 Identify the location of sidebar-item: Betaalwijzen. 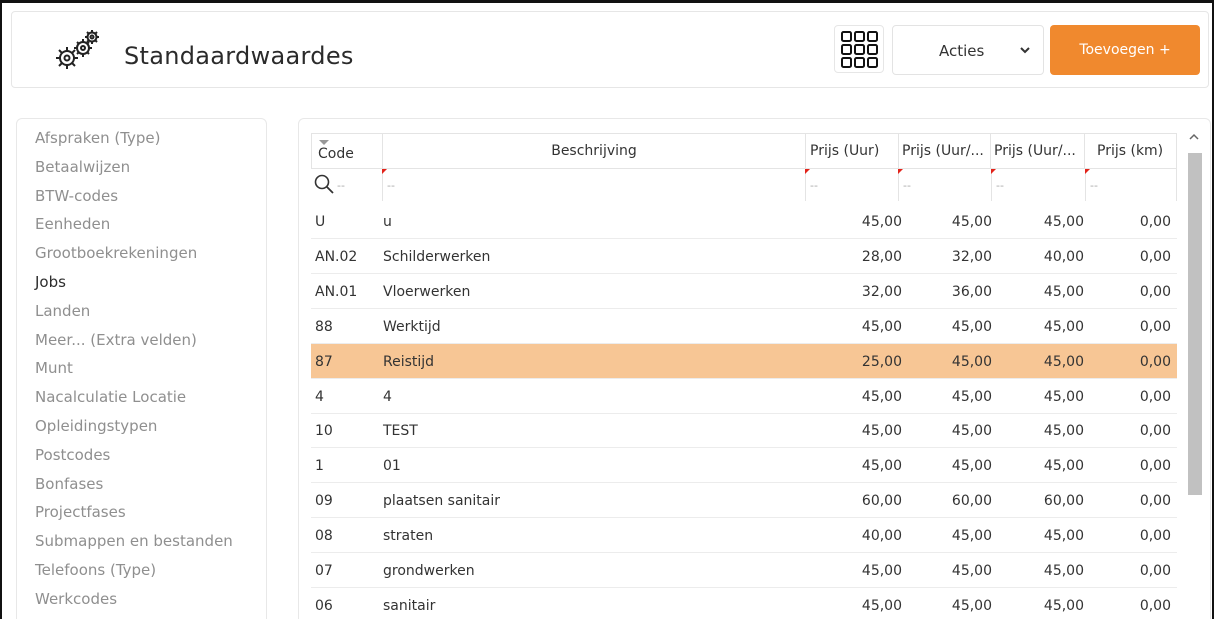
(82, 167).